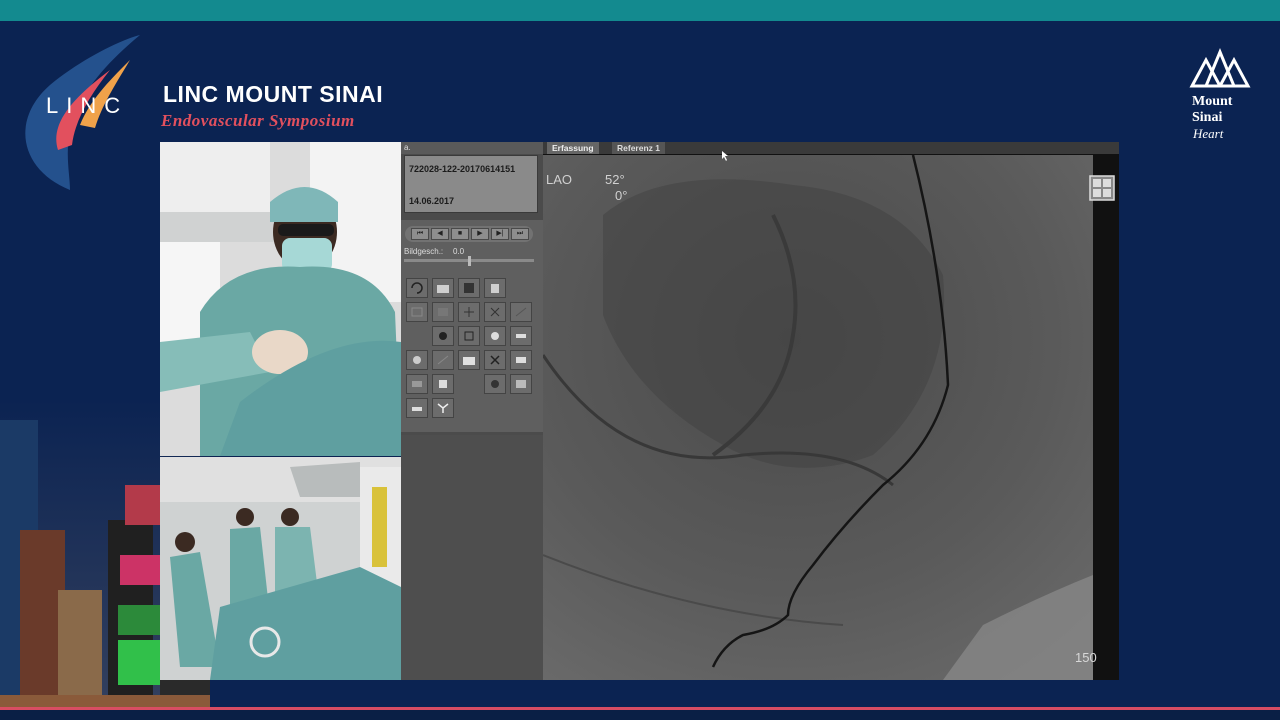 This screenshot has width=1280, height=720. I want to click on sponsor-line-2: Sinai, so click(1207, 117).